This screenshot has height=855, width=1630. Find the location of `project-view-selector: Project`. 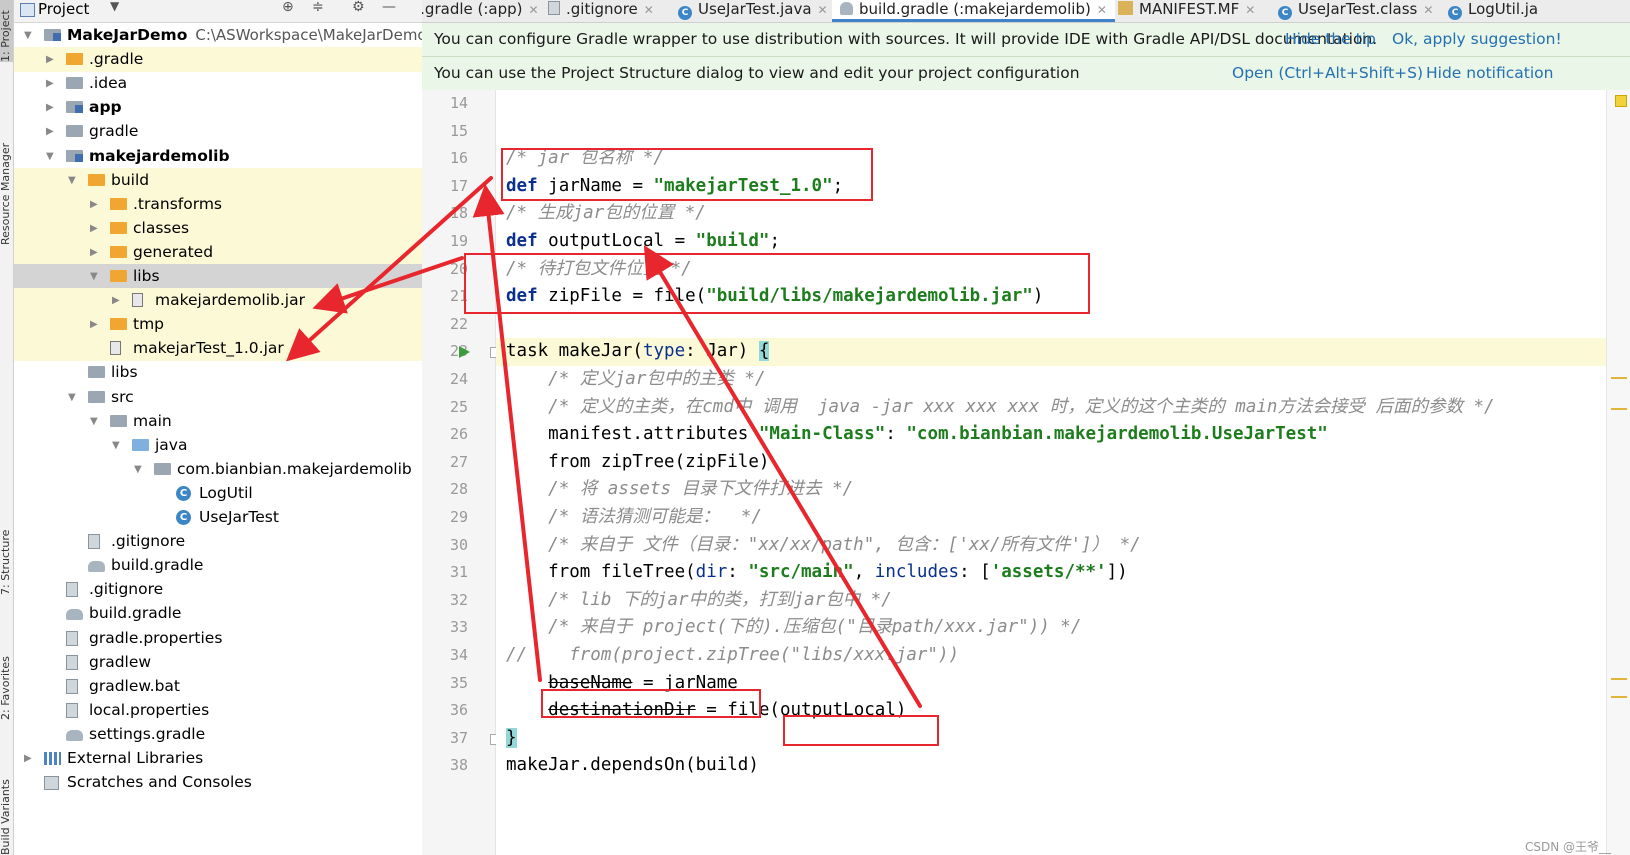

project-view-selector: Project is located at coordinates (63, 9).